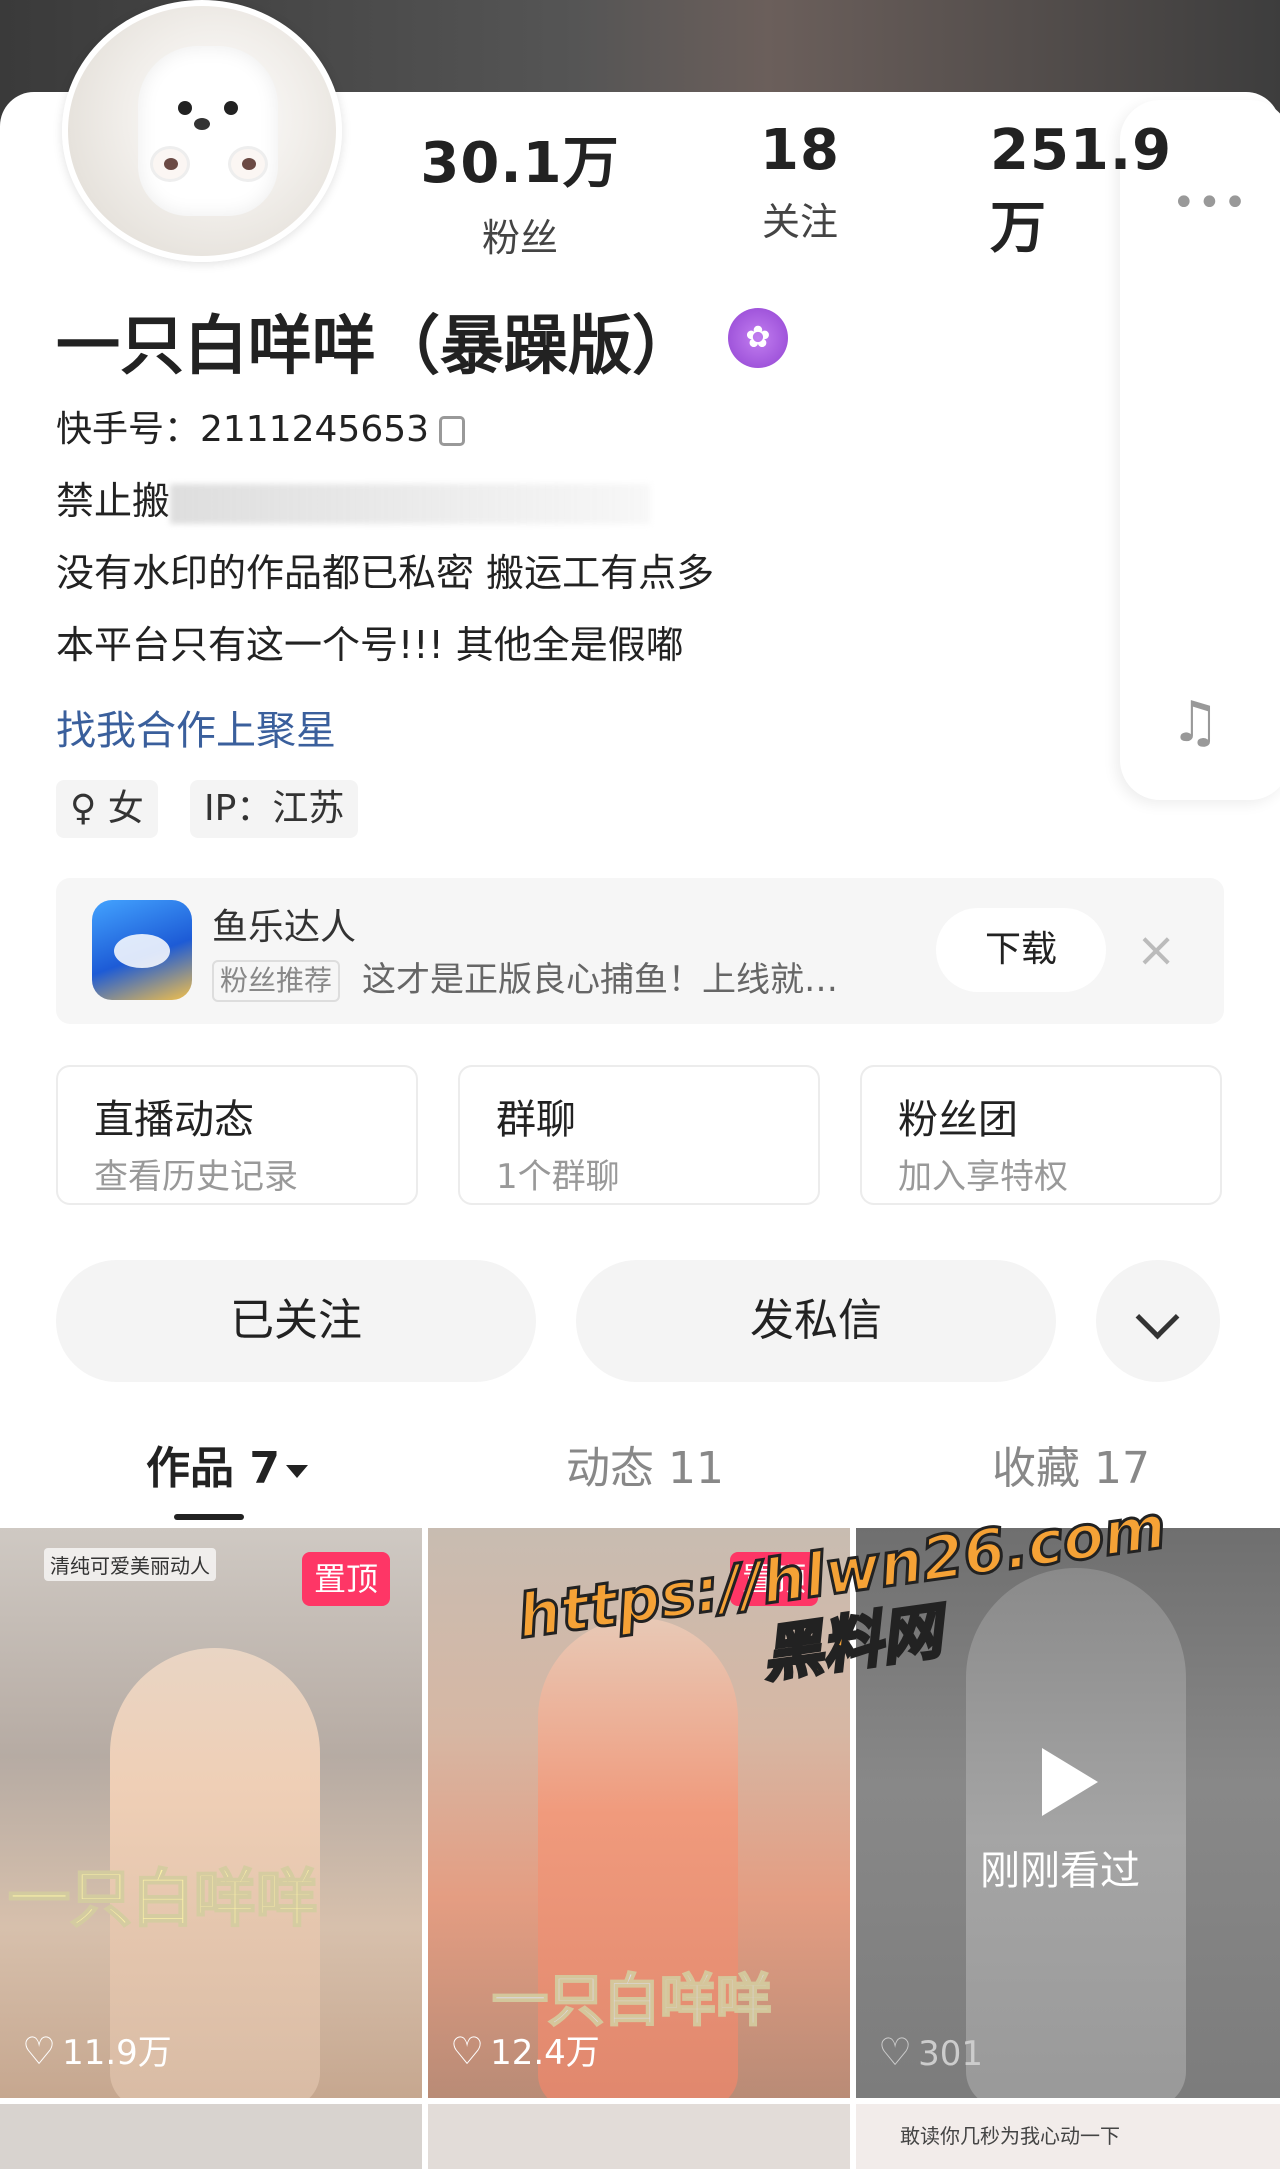  I want to click on video-likes: ♡ 11.9万, so click(97, 2049).